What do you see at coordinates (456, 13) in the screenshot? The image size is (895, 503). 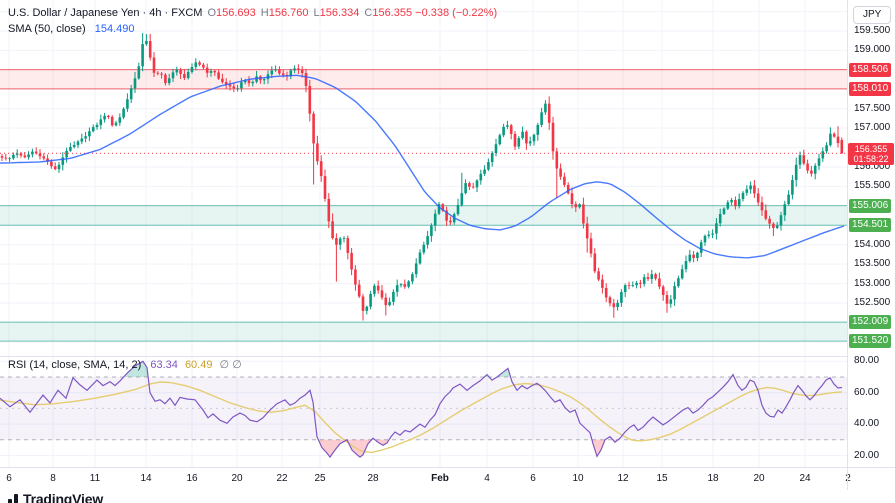 I see `change-value: −0.338 (−0.22%)` at bounding box center [456, 13].